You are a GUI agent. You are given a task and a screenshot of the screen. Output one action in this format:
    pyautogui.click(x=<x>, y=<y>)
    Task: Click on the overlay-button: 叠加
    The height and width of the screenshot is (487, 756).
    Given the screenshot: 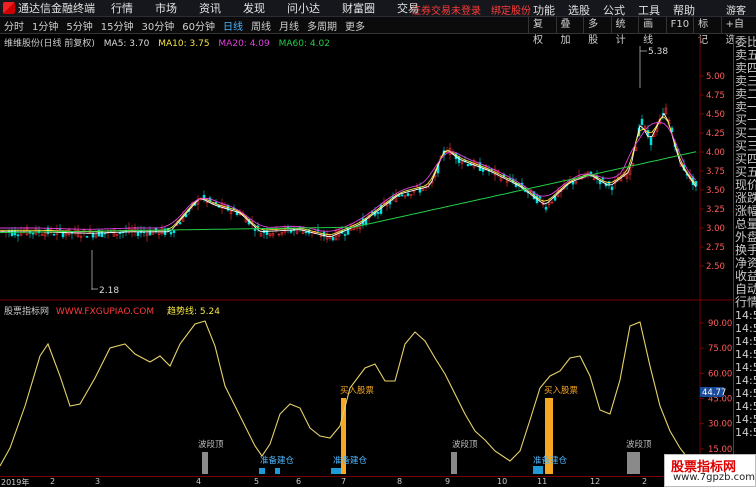 What is the action you would take?
    pyautogui.click(x=569, y=31)
    